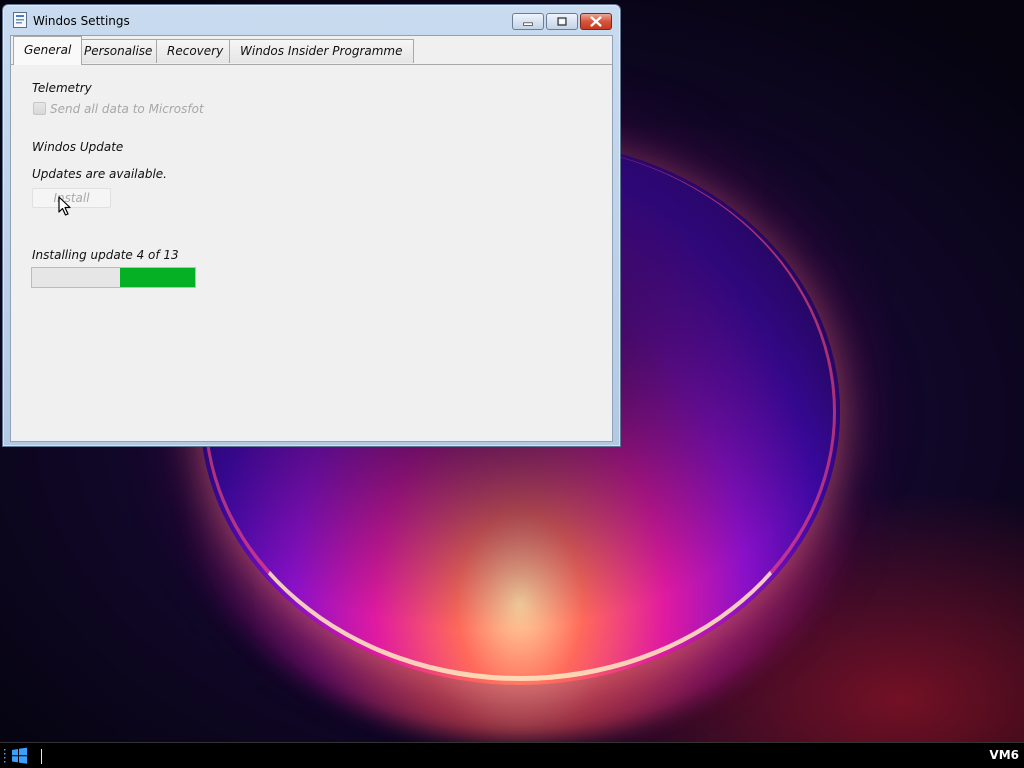 This screenshot has width=1024, height=768. I want to click on close-icon, so click(596, 21).